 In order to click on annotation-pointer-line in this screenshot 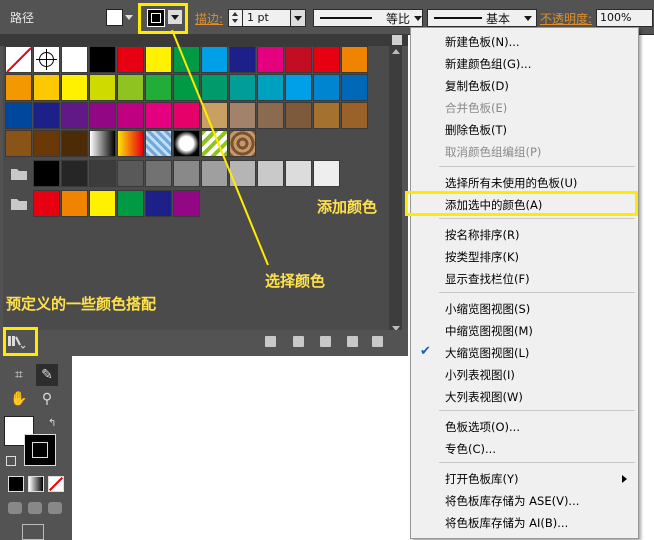, I will do `click(220, 147)`.